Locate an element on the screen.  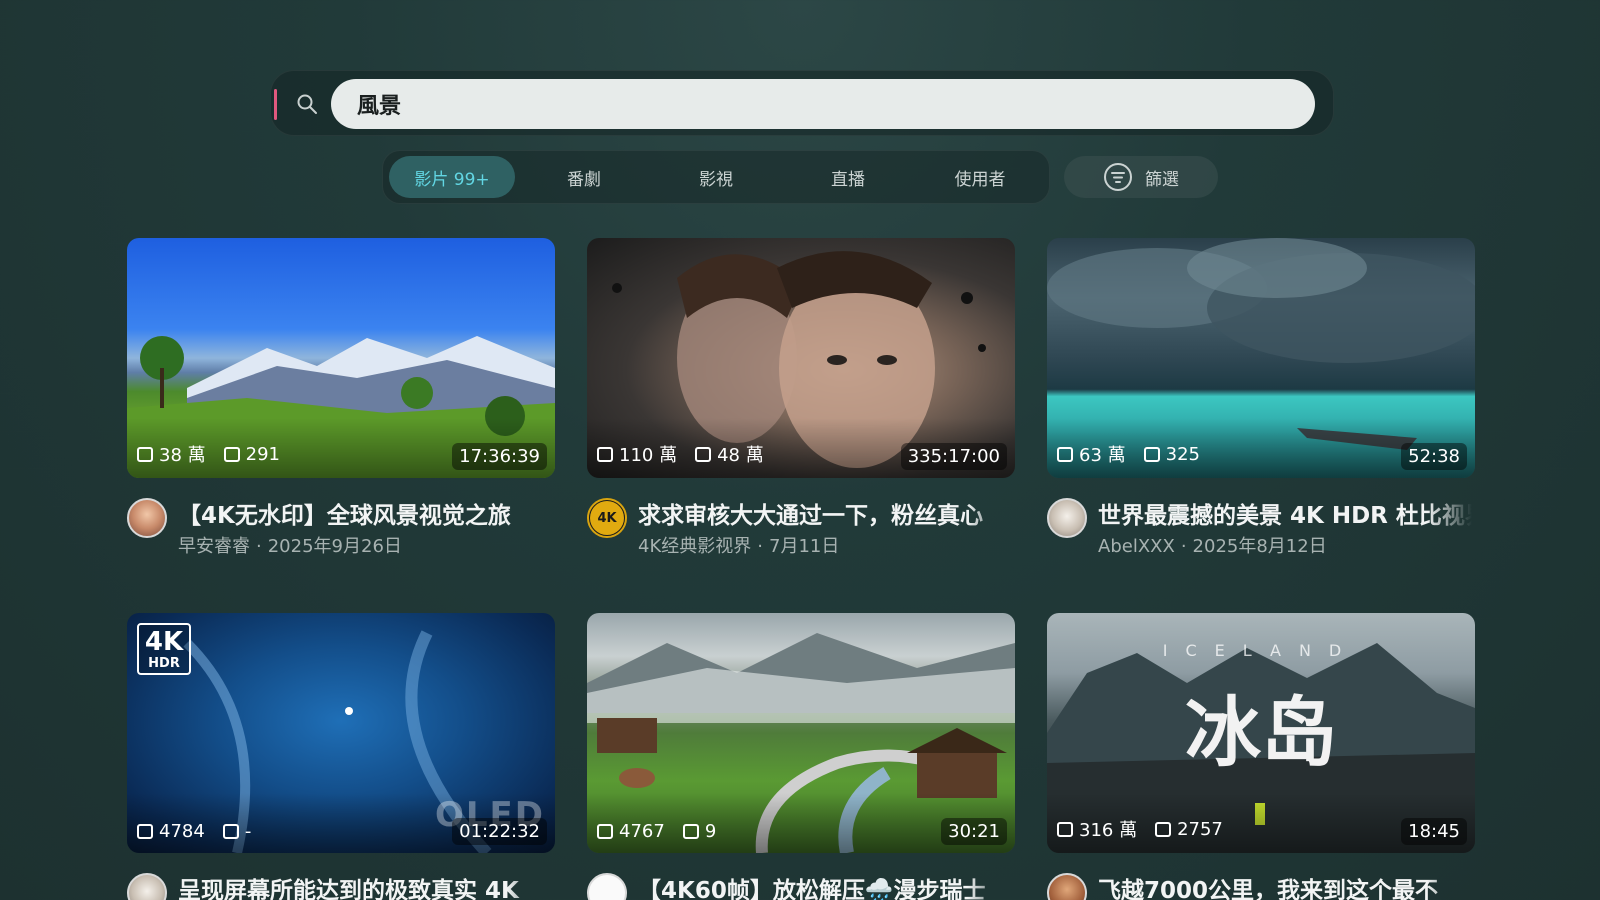
filter-button: 篩選 is located at coordinates (1141, 177).